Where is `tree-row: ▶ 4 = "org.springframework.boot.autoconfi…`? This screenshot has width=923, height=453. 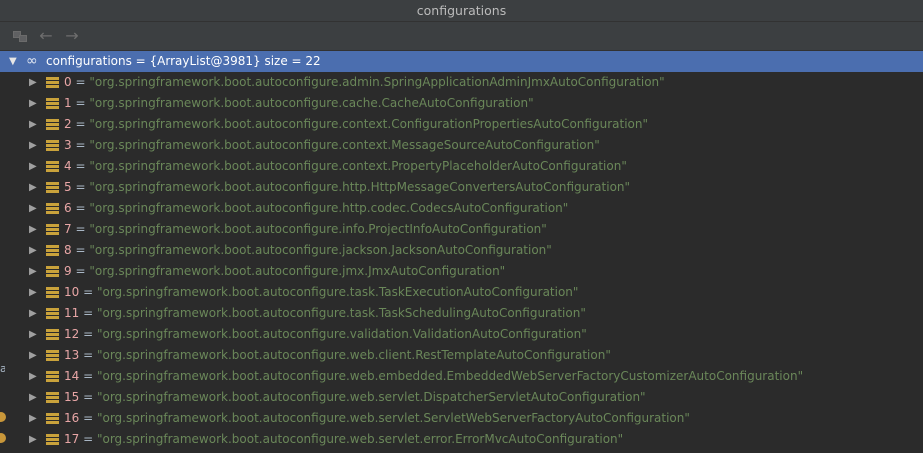 tree-row: ▶ 4 = "org.springframework.boot.autoconfi… is located at coordinates (461, 166).